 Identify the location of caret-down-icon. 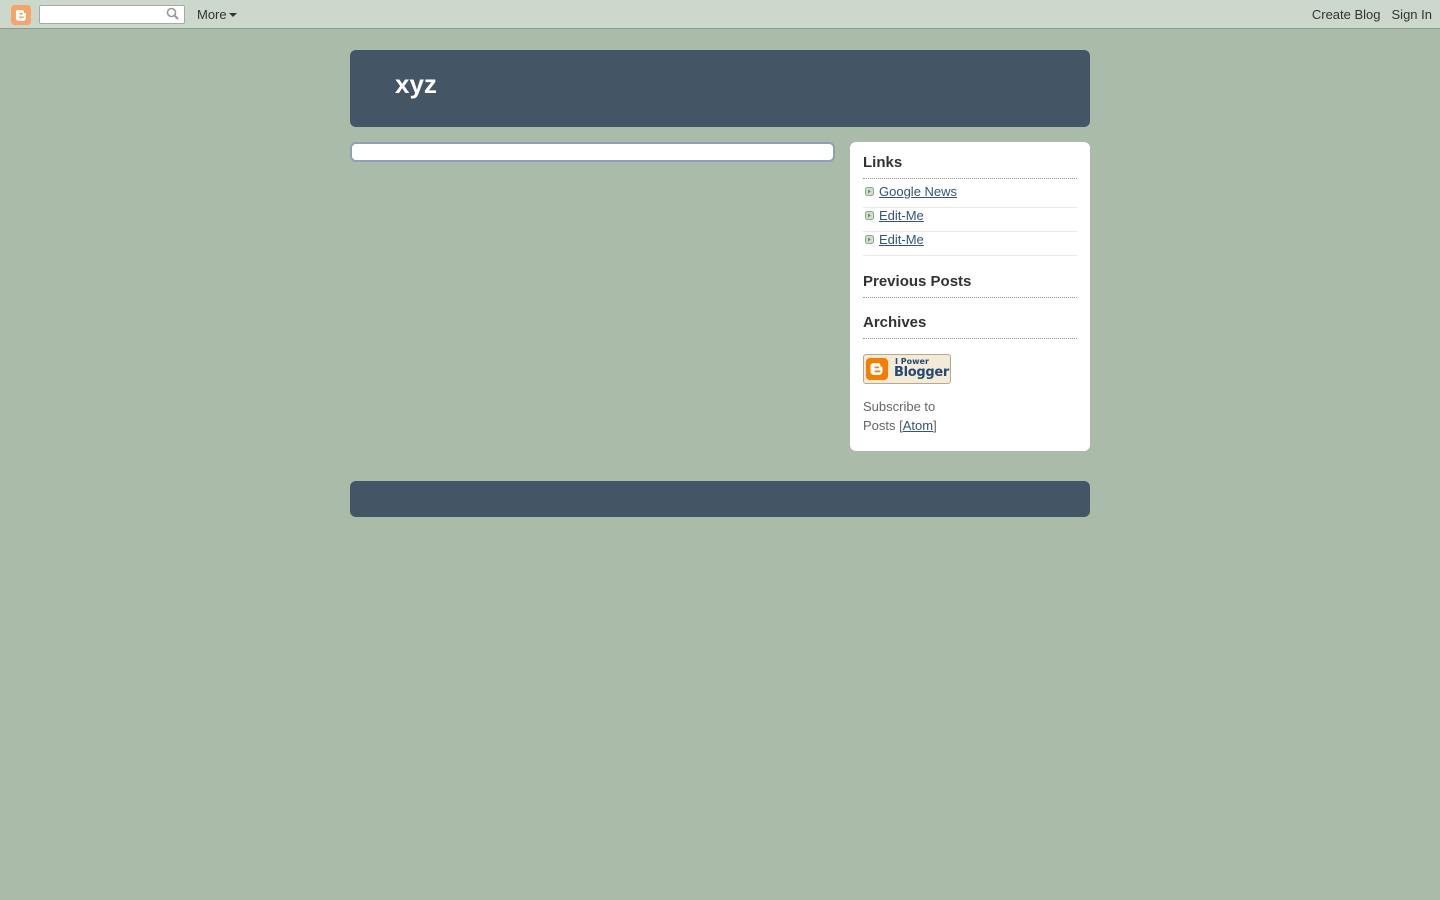
(232, 15).